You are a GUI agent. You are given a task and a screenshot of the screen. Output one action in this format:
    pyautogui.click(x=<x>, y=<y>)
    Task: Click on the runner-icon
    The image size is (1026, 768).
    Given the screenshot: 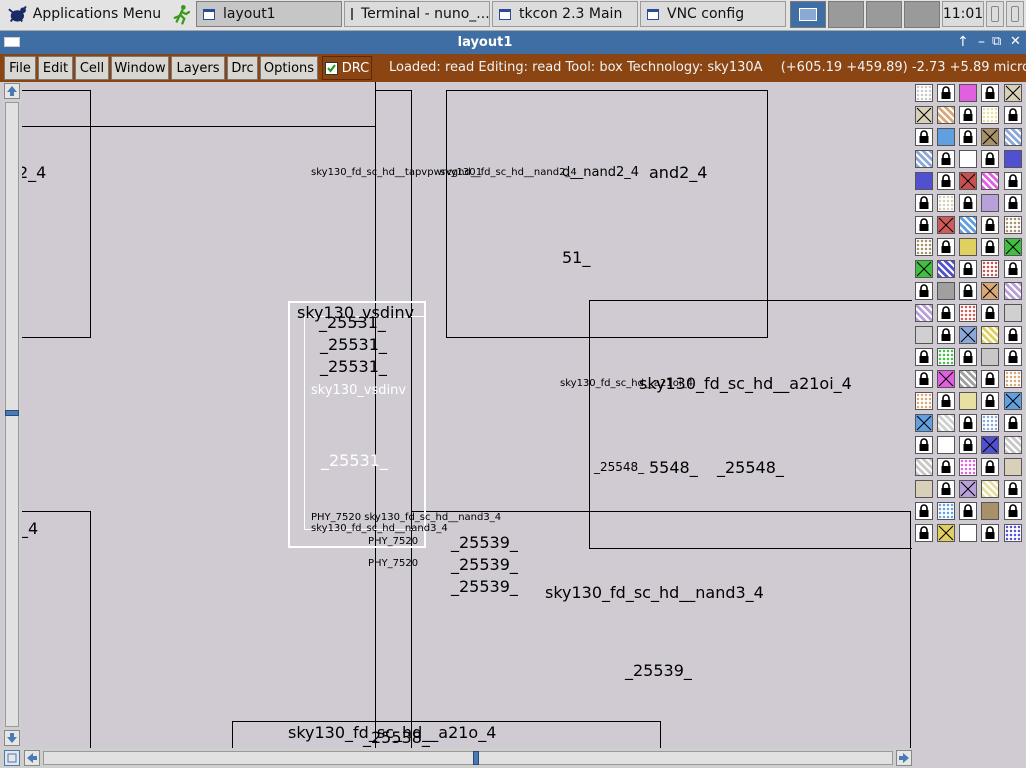 What is the action you would take?
    pyautogui.click(x=181, y=14)
    